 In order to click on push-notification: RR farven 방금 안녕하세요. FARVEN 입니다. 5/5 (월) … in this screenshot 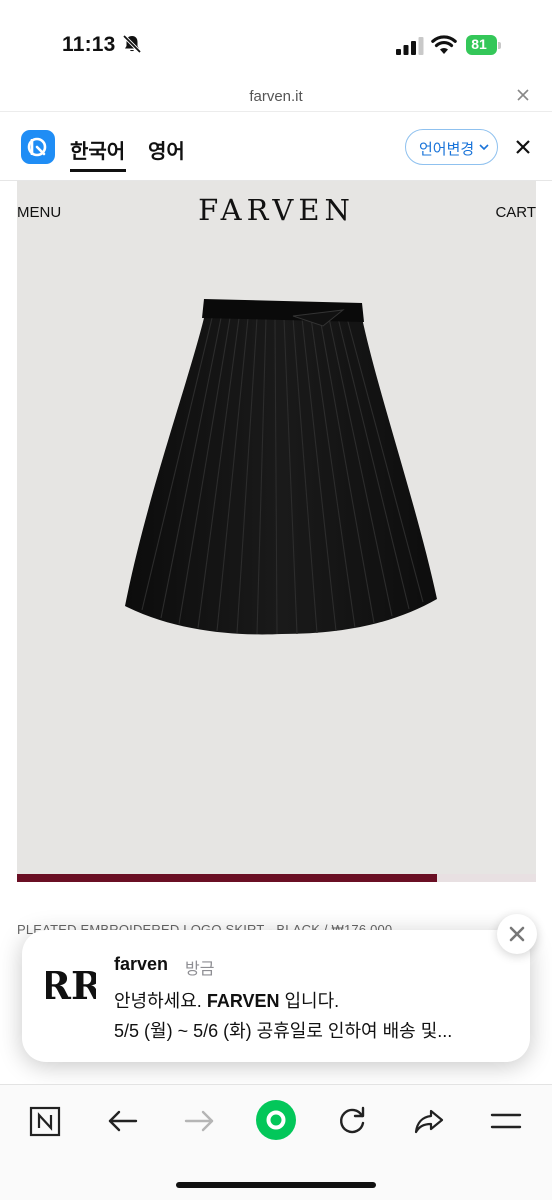, I will do `click(276, 996)`.